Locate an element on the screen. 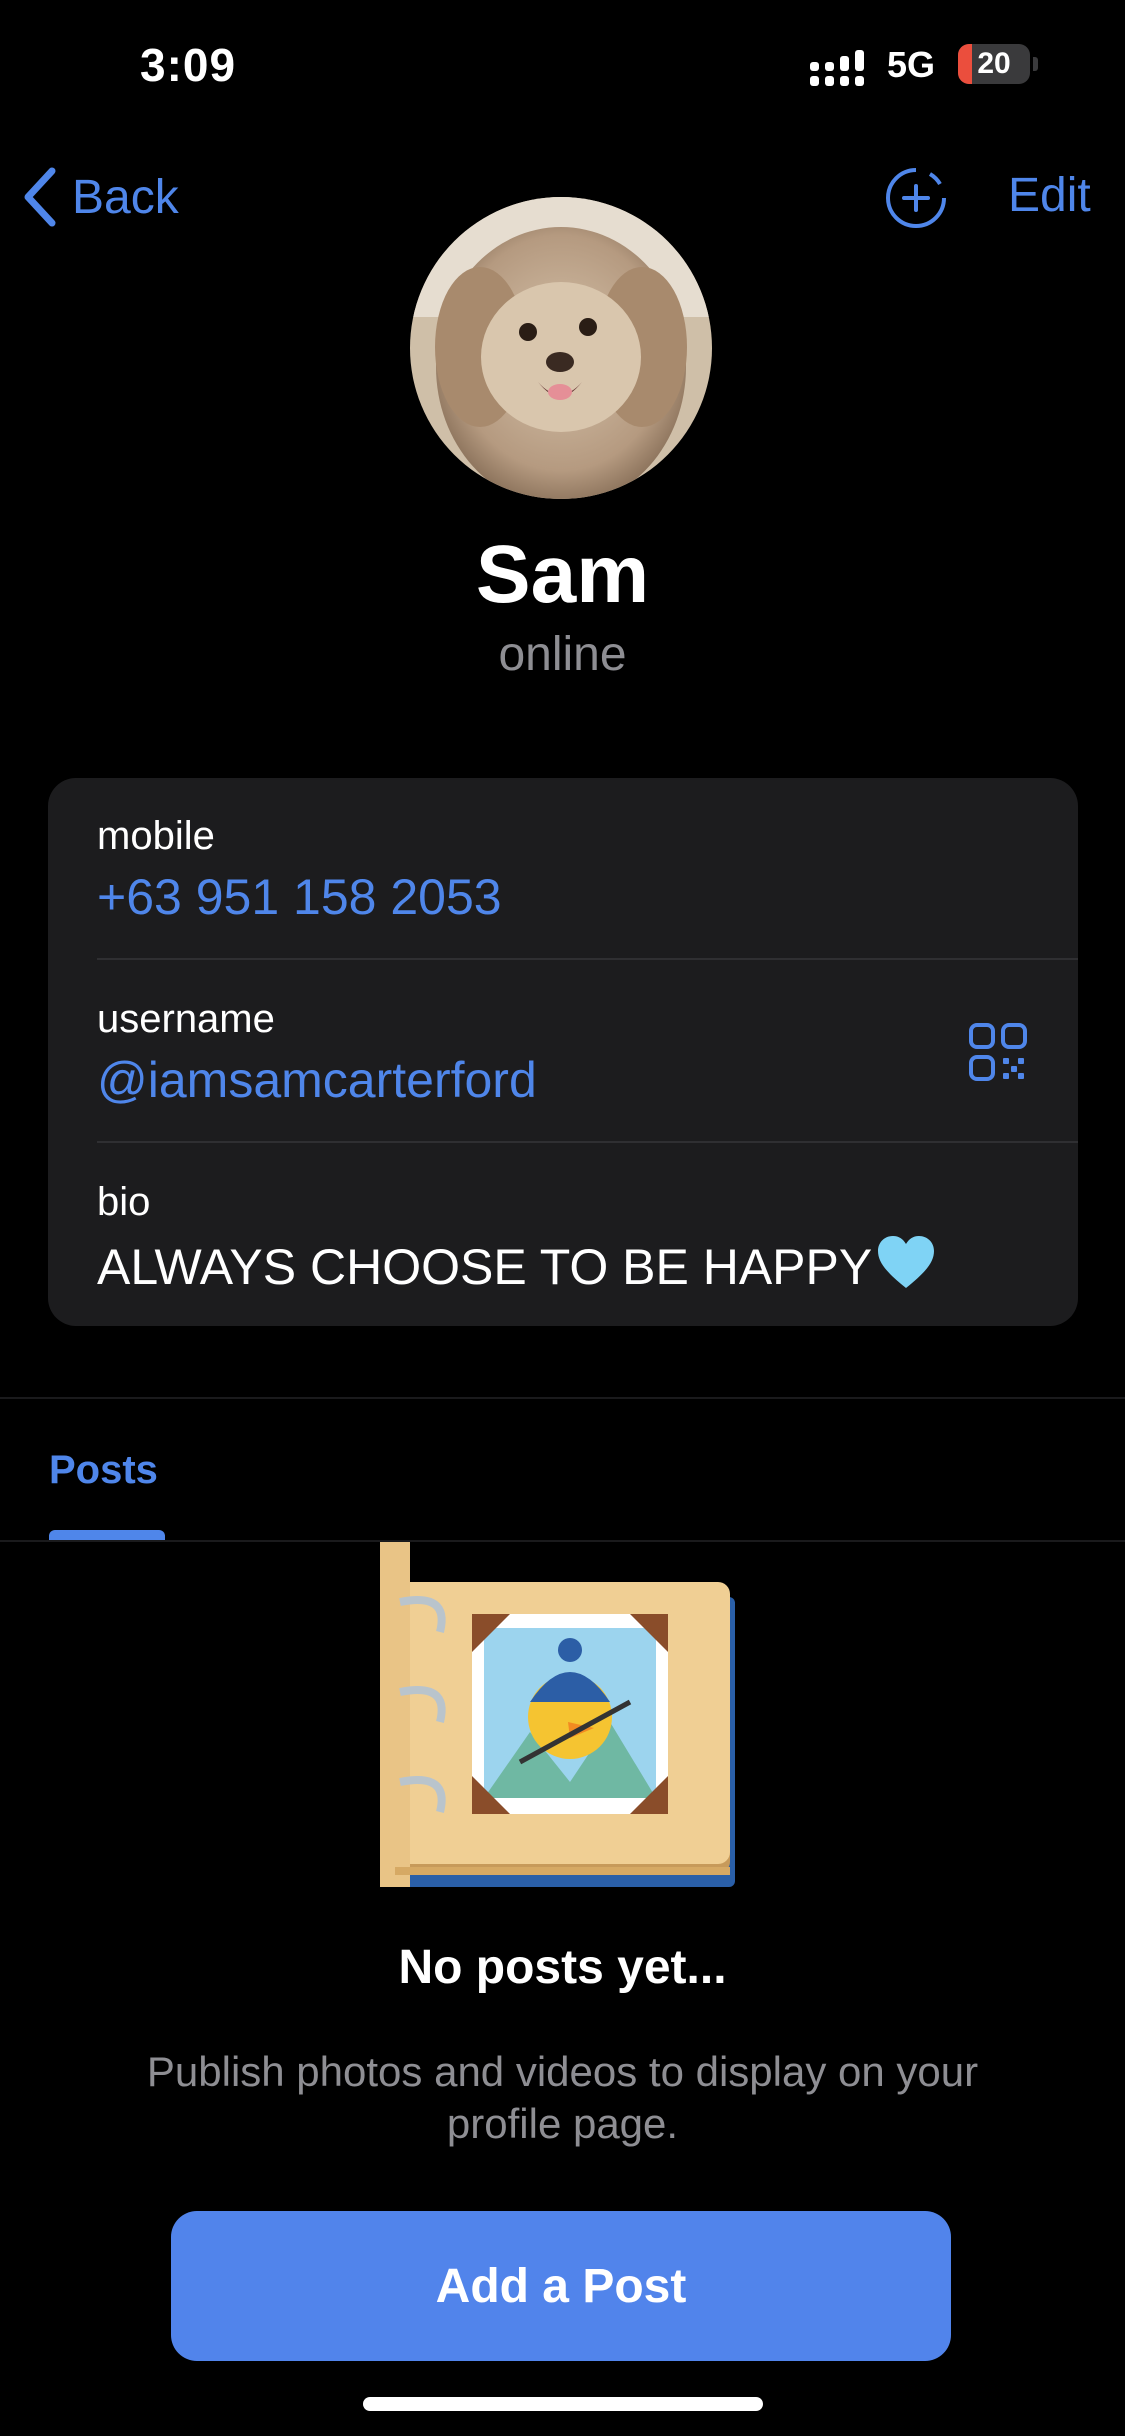 Image resolution: width=1125 pixels, height=2436 pixels. bio-row: bio ALWAYS CHOOSE TO BE HAPPY is located at coordinates (563, 1235).